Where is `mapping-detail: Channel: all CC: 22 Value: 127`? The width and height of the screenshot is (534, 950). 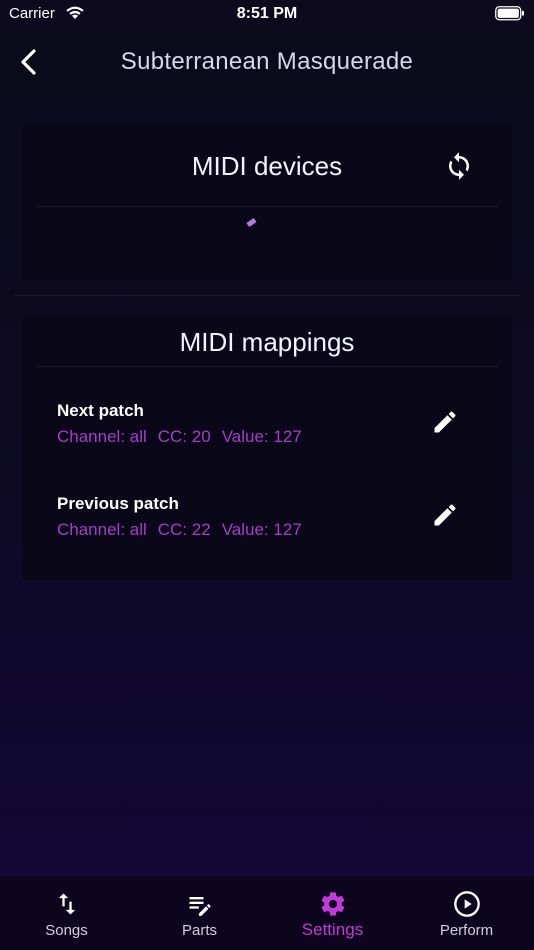
mapping-detail: Channel: all CC: 22 Value: 127 is located at coordinates (185, 530).